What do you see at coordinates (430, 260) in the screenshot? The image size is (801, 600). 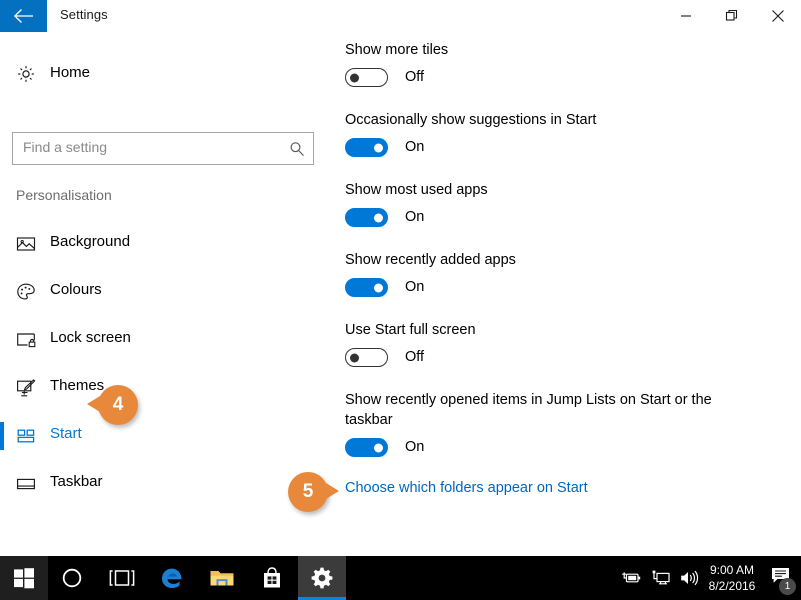 I see `setting-label: Show recently added apps` at bounding box center [430, 260].